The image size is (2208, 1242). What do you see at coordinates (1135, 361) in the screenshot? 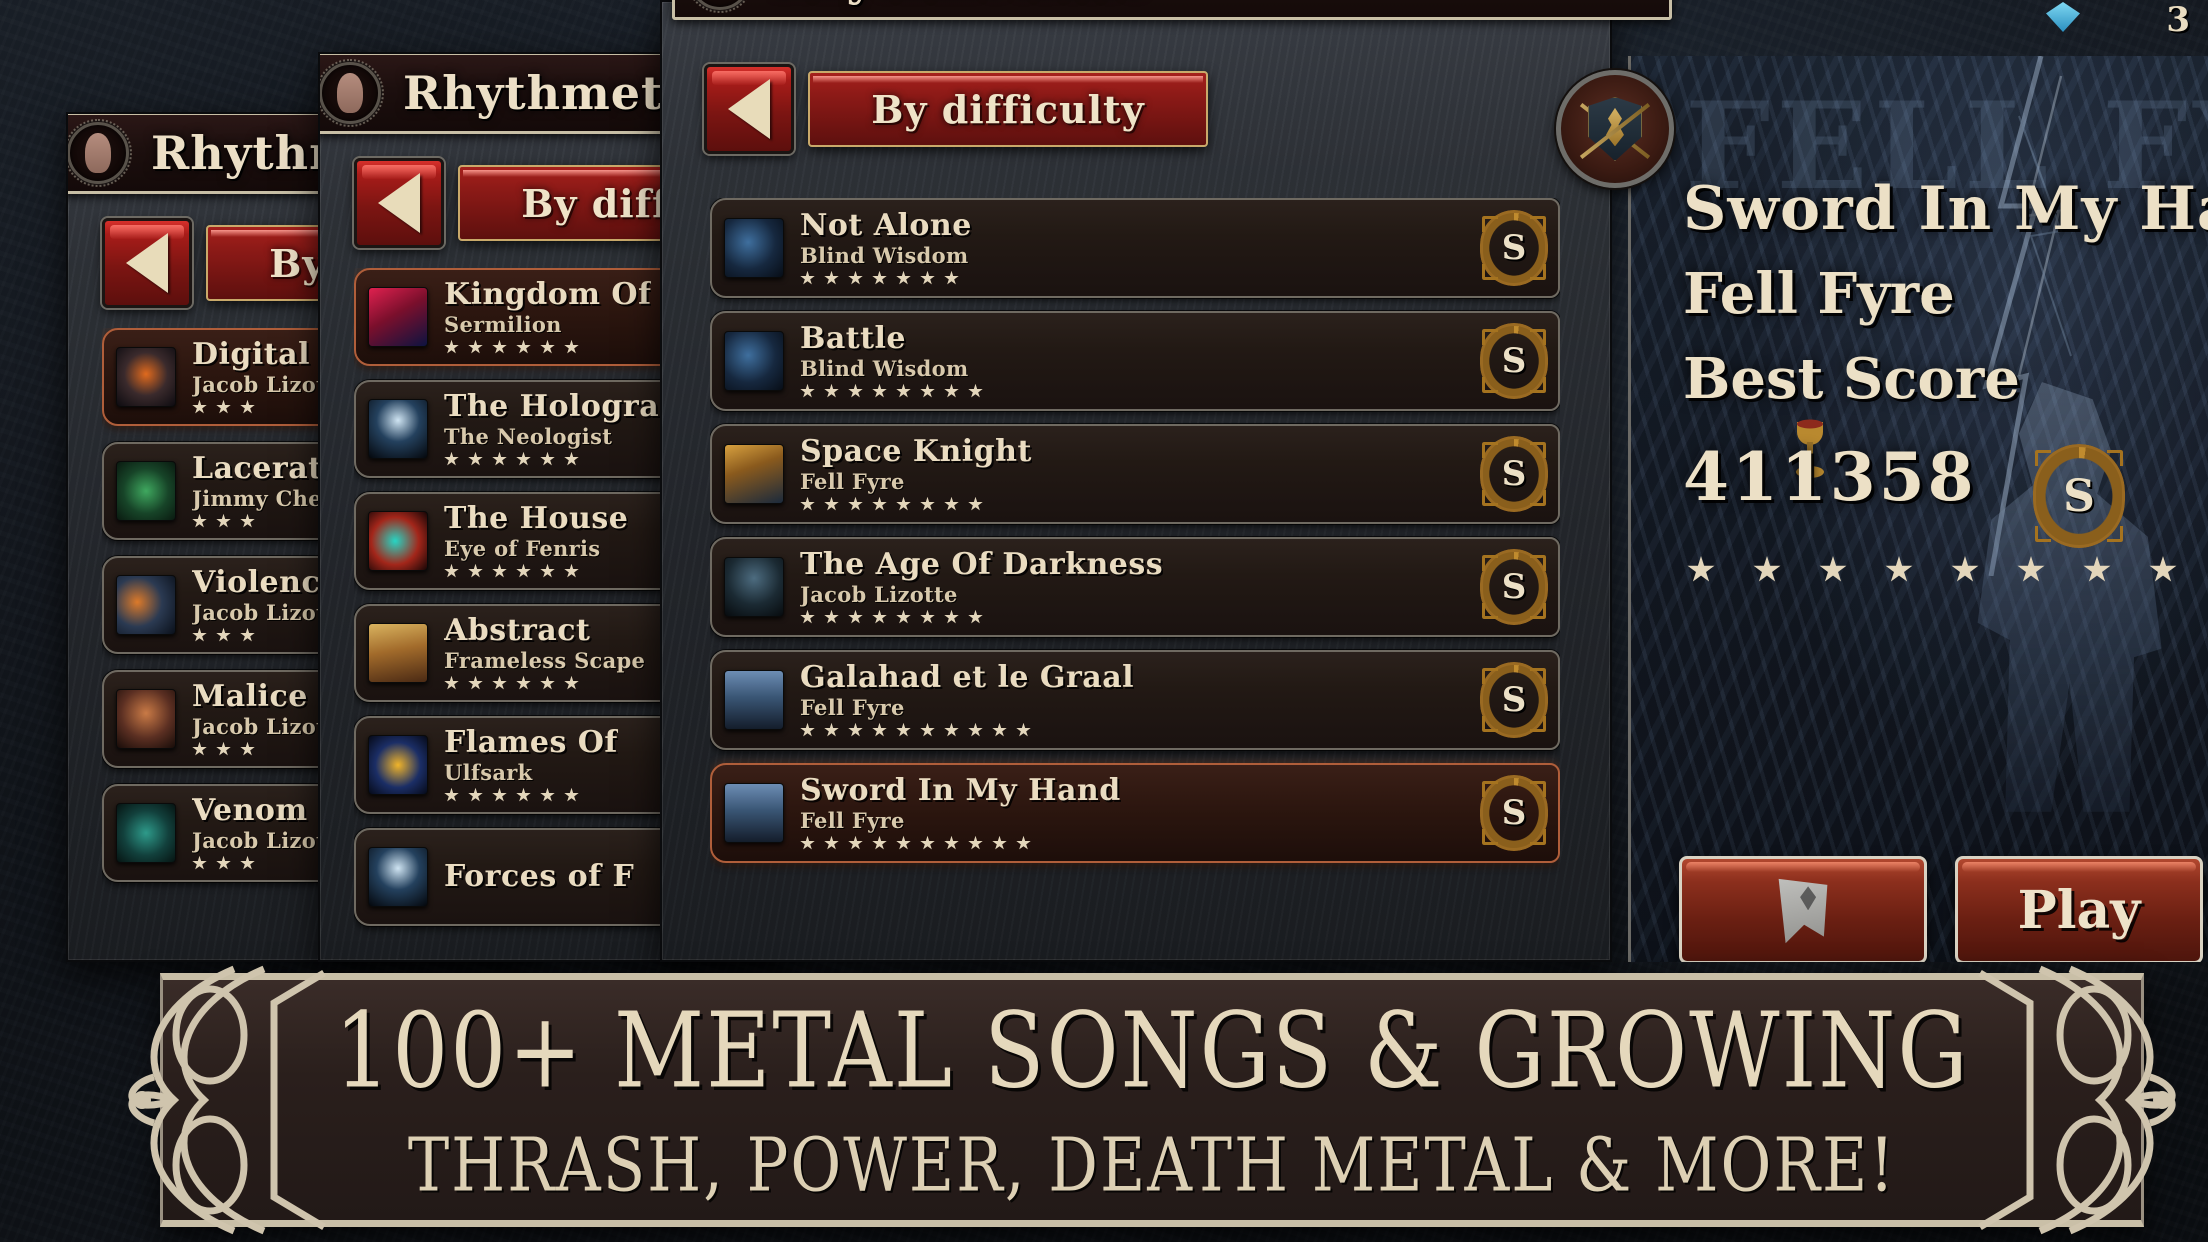
I see `song-row: Battle Blind Wisdom S` at bounding box center [1135, 361].